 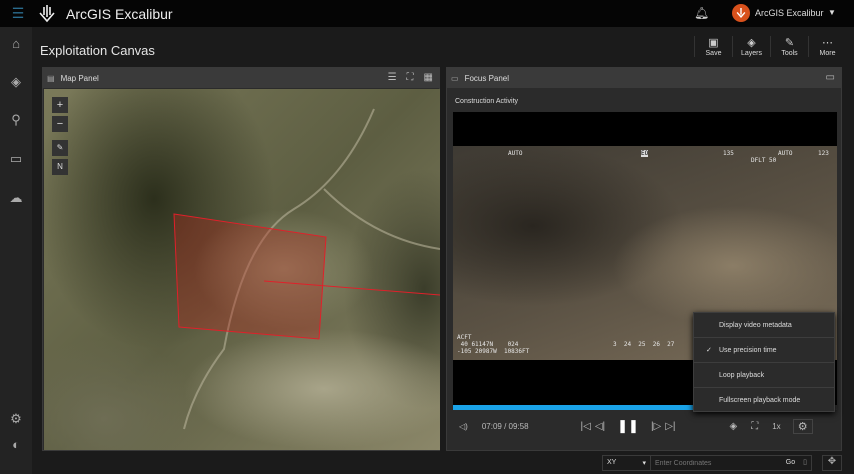 What do you see at coordinates (701, 13) in the screenshot?
I see `notification-bell-icon: 🔔︎` at bounding box center [701, 13].